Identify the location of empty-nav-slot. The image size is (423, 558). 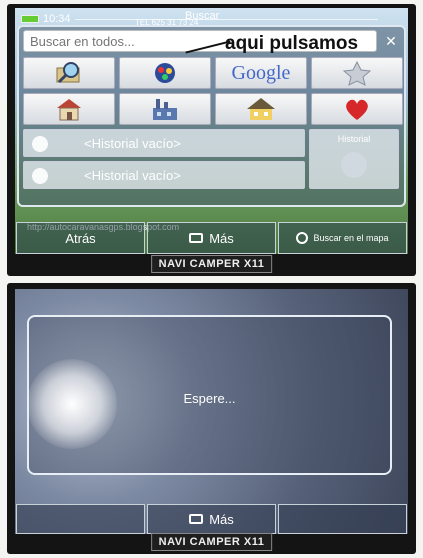
(342, 519).